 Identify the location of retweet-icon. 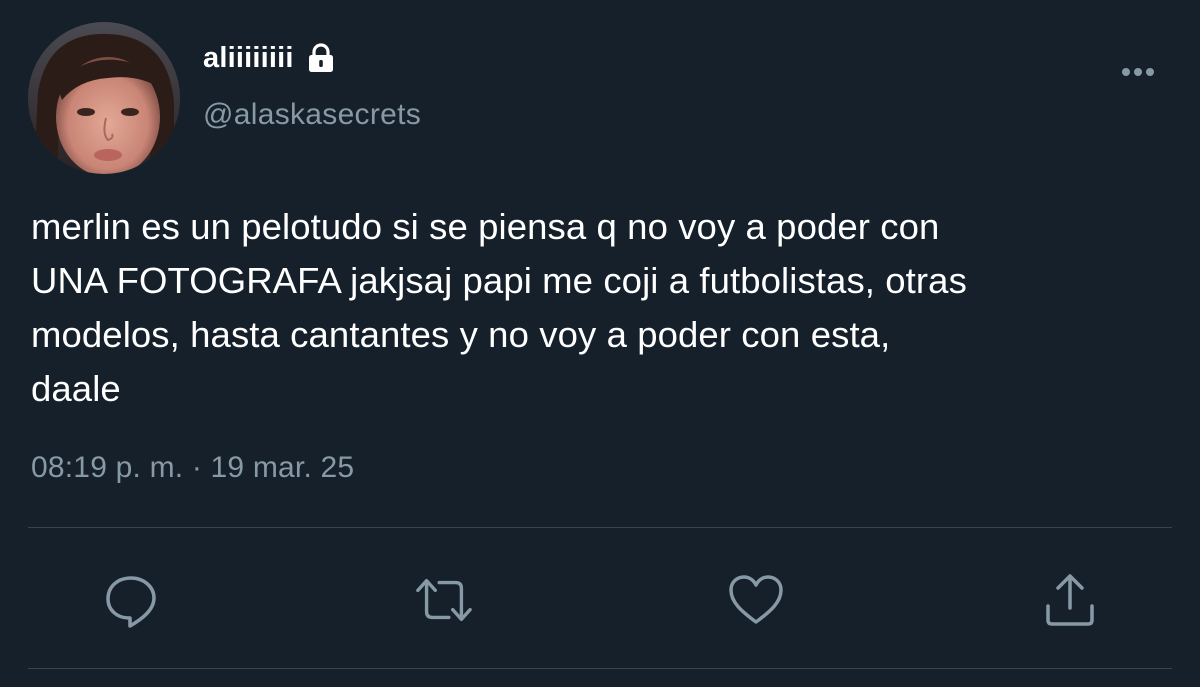
(444, 600).